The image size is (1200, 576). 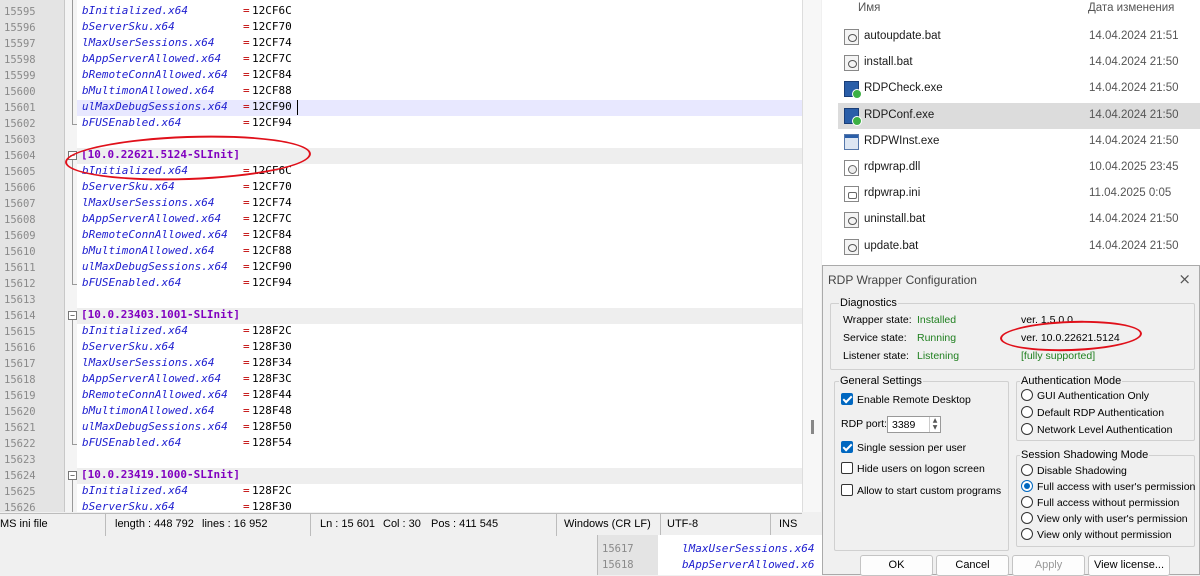 What do you see at coordinates (439, 396) in the screenshot?
I see `ini-key-line: bRemoteConnAllowed.x64 = 128F44` at bounding box center [439, 396].